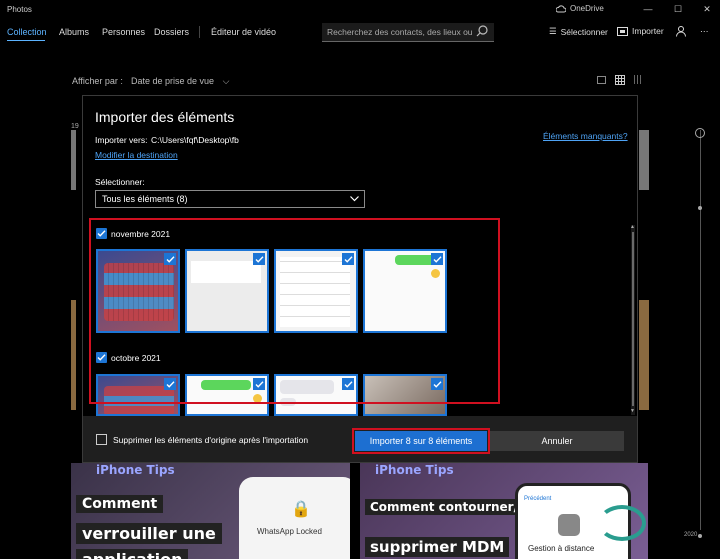  I want to click on import-label: Importer, so click(648, 31).